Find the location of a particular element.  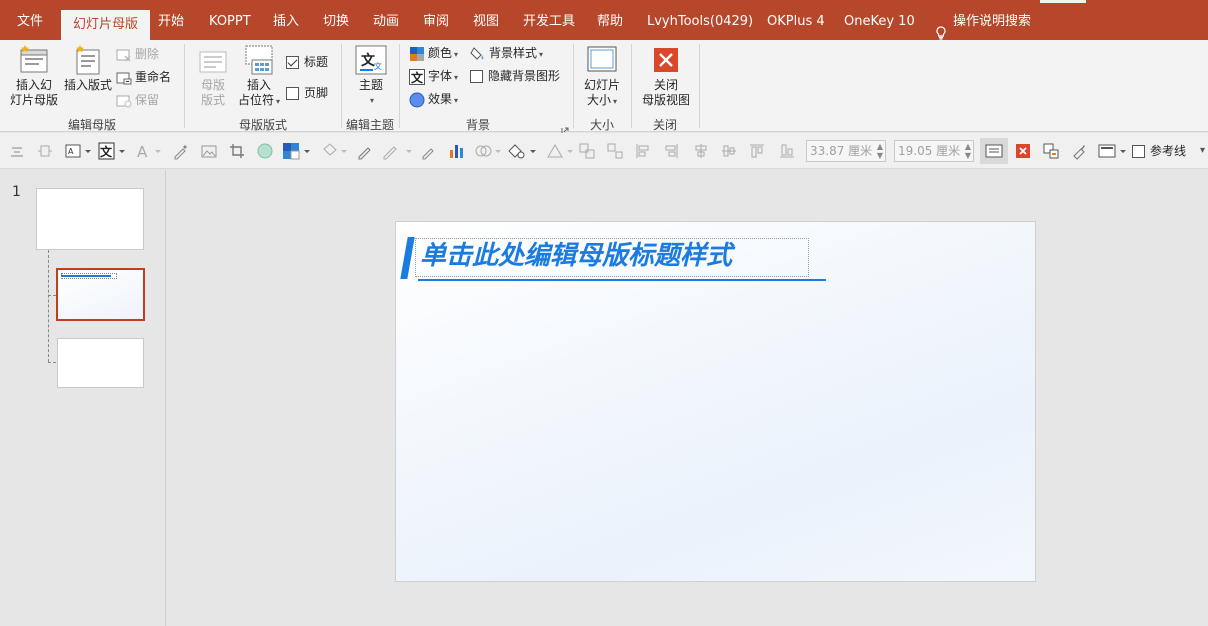

close-master-view-button: 关闭 母版视图 is located at coordinates (666, 76).